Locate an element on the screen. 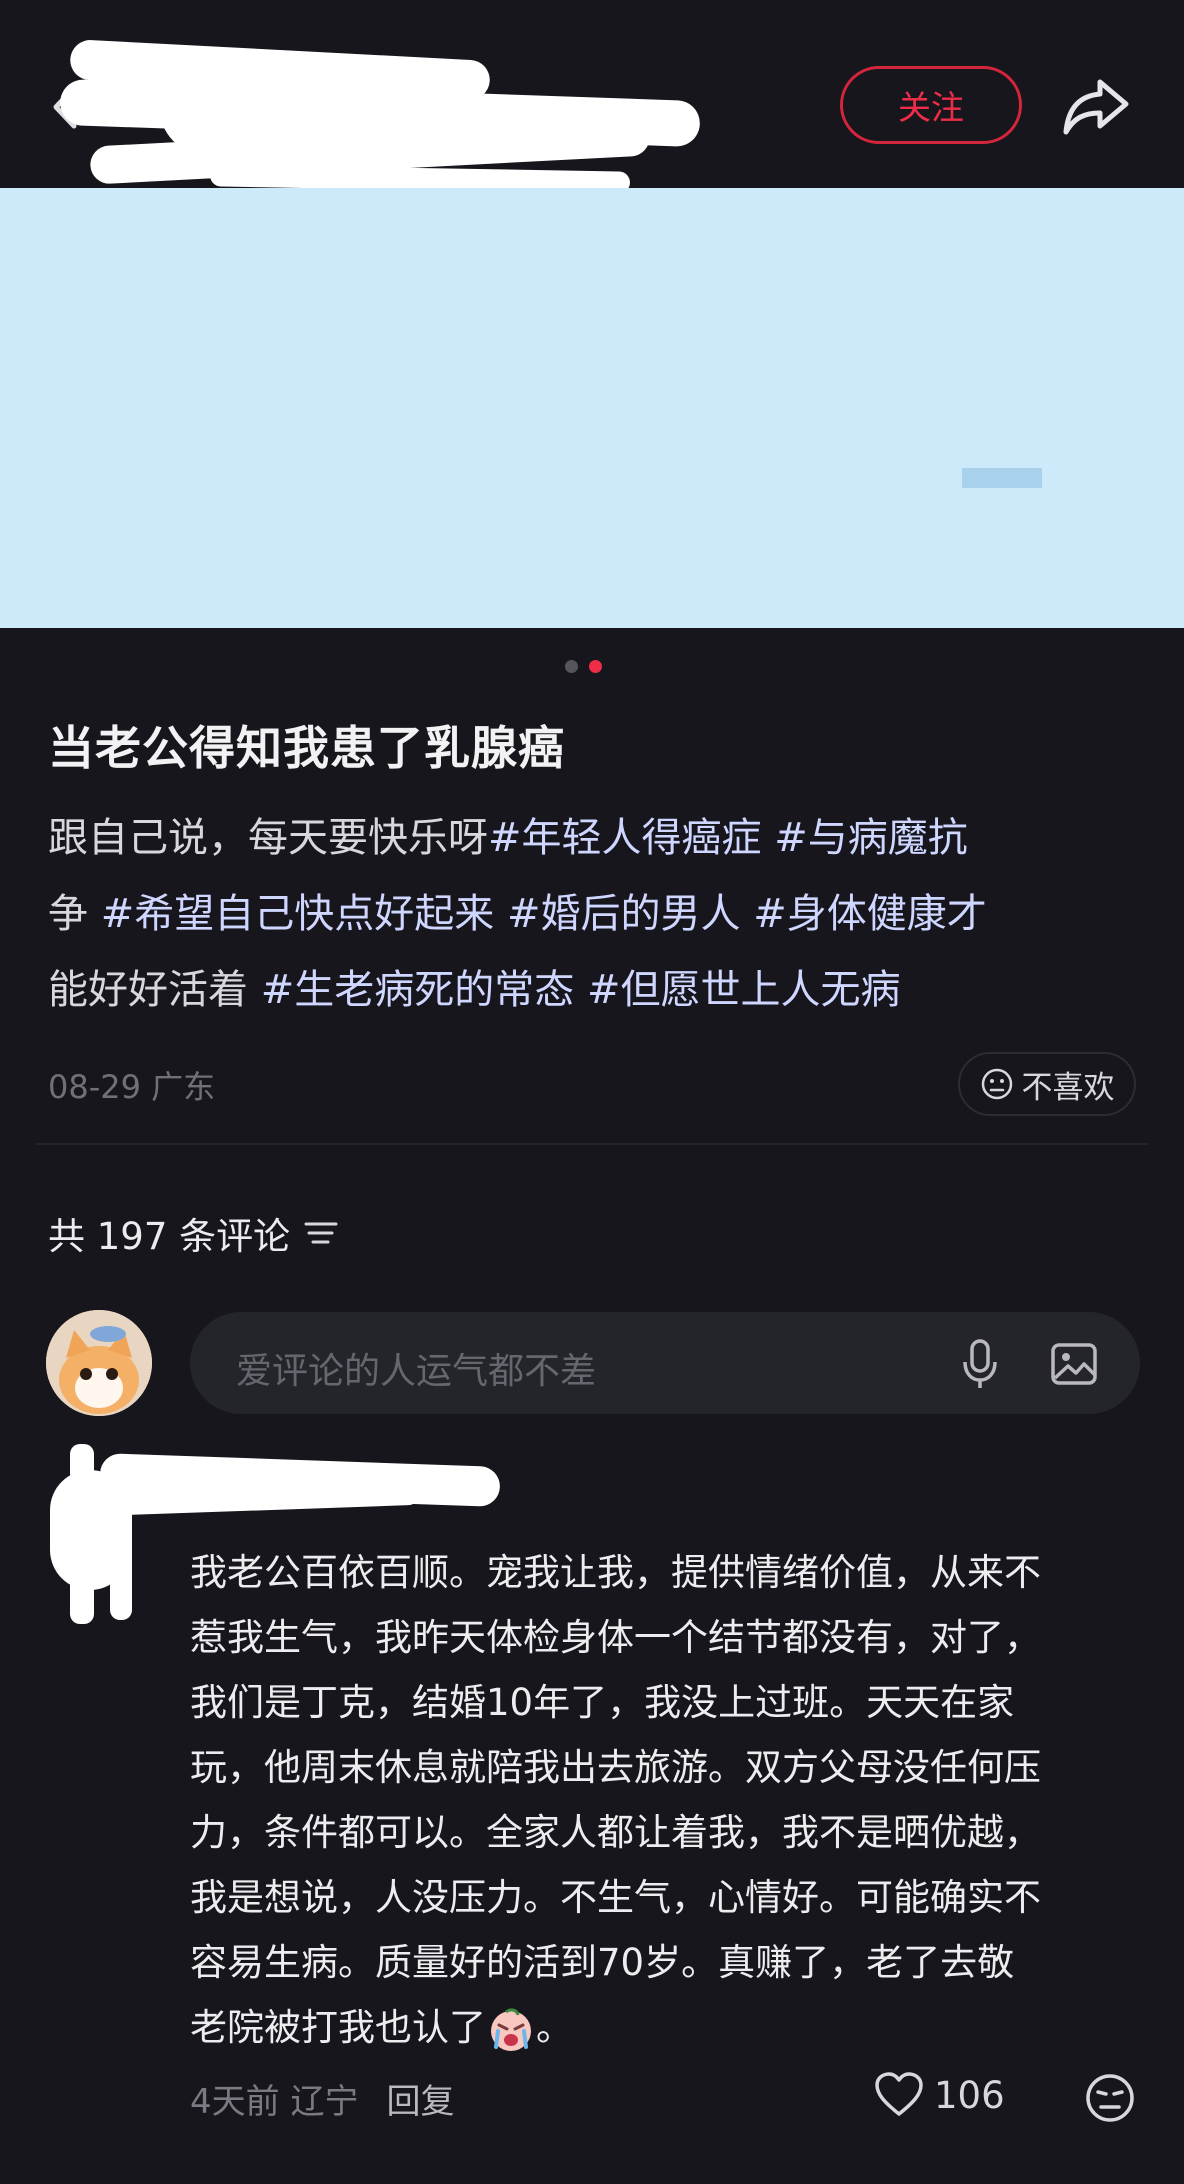 This screenshot has height=2184, width=1184. sort-filter-icon is located at coordinates (321, 1233).